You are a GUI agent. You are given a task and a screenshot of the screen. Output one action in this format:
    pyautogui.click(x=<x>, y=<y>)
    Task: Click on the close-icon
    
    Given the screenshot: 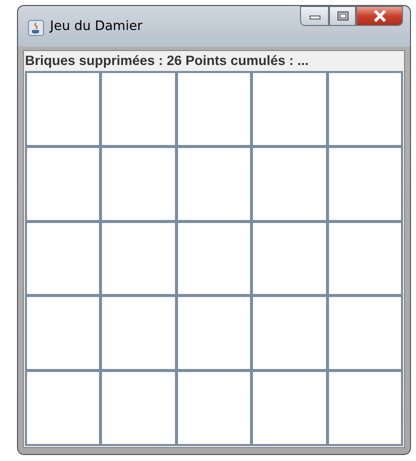 What is the action you would take?
    pyautogui.click(x=379, y=16)
    